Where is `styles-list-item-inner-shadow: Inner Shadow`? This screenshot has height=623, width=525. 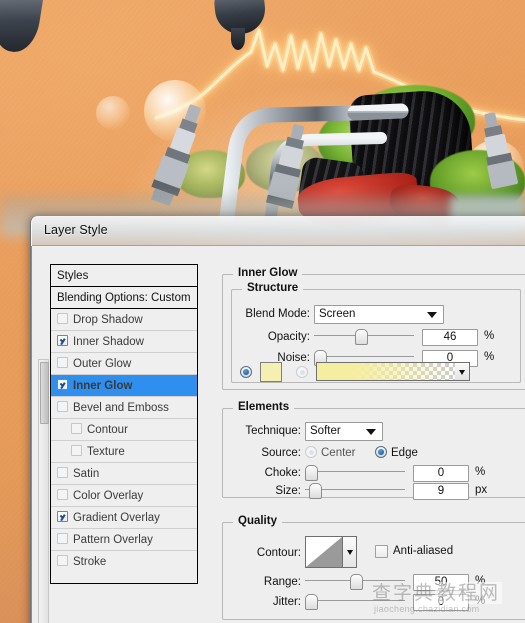
styles-list-item-inner-shadow: Inner Shadow is located at coordinates (124, 342).